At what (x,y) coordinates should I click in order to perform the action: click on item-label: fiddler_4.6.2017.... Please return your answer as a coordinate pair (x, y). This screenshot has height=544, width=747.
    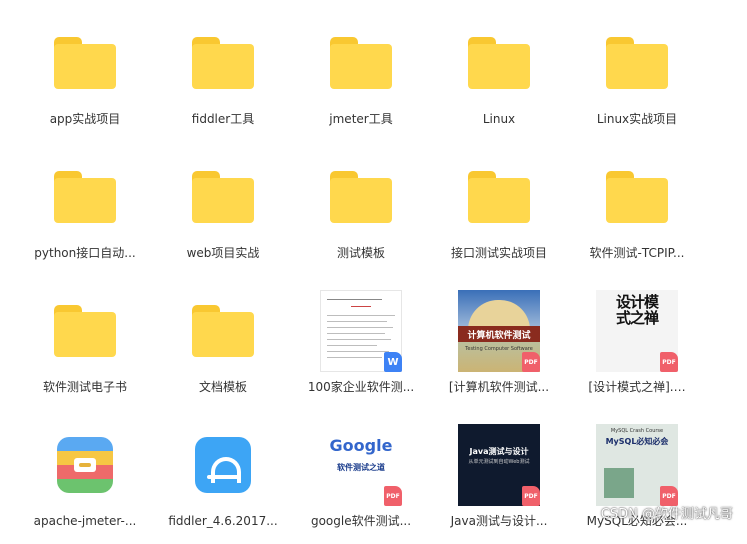
    Looking at the image, I should click on (223, 521).